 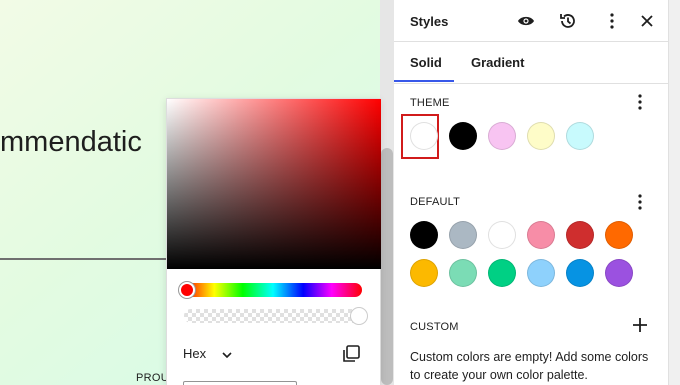 What do you see at coordinates (526, 21) in the screenshot?
I see `eye-icon` at bounding box center [526, 21].